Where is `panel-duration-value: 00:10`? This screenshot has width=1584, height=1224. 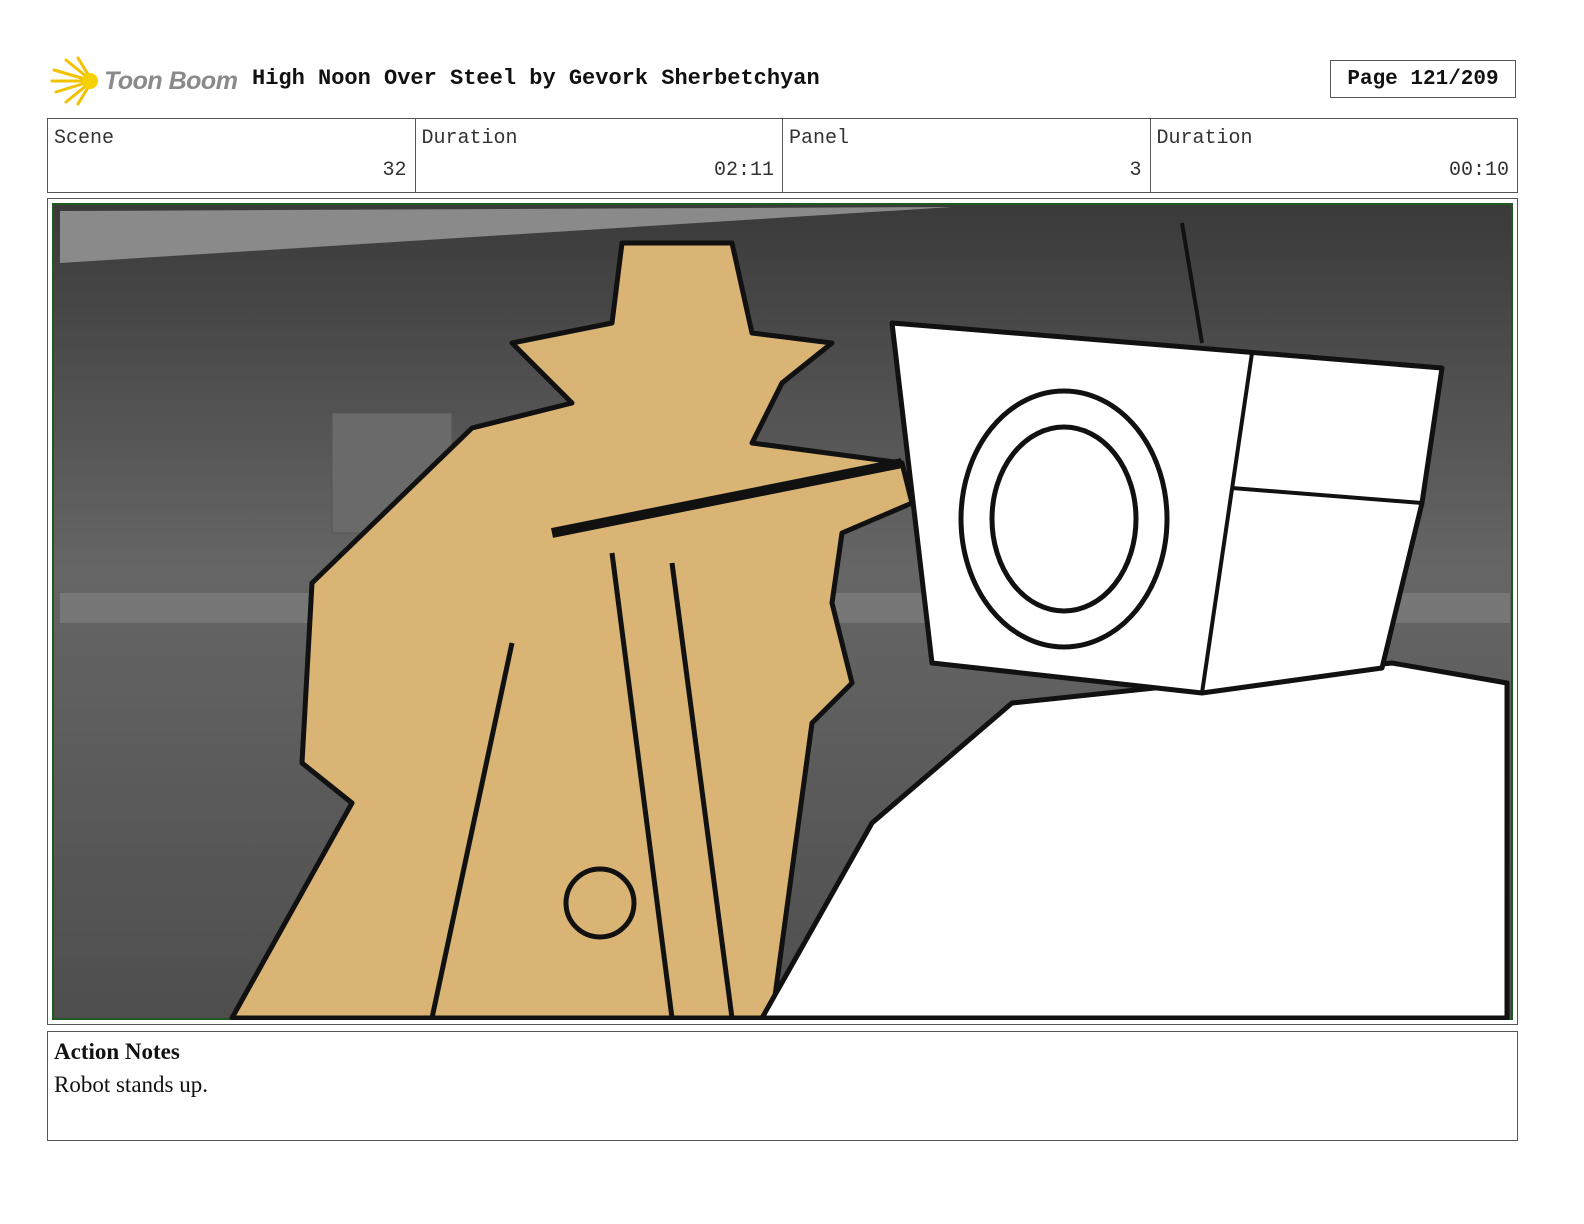
panel-duration-value: 00:10 is located at coordinates (1478, 170).